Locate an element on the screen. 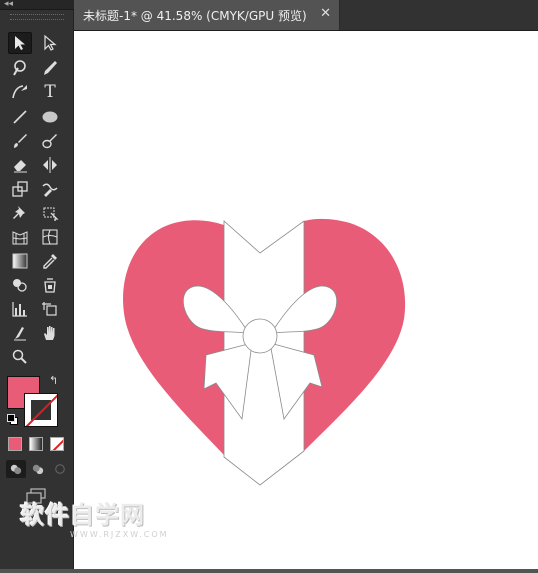 This screenshot has width=538, height=573. column-graph-icon is located at coordinates (19, 309).